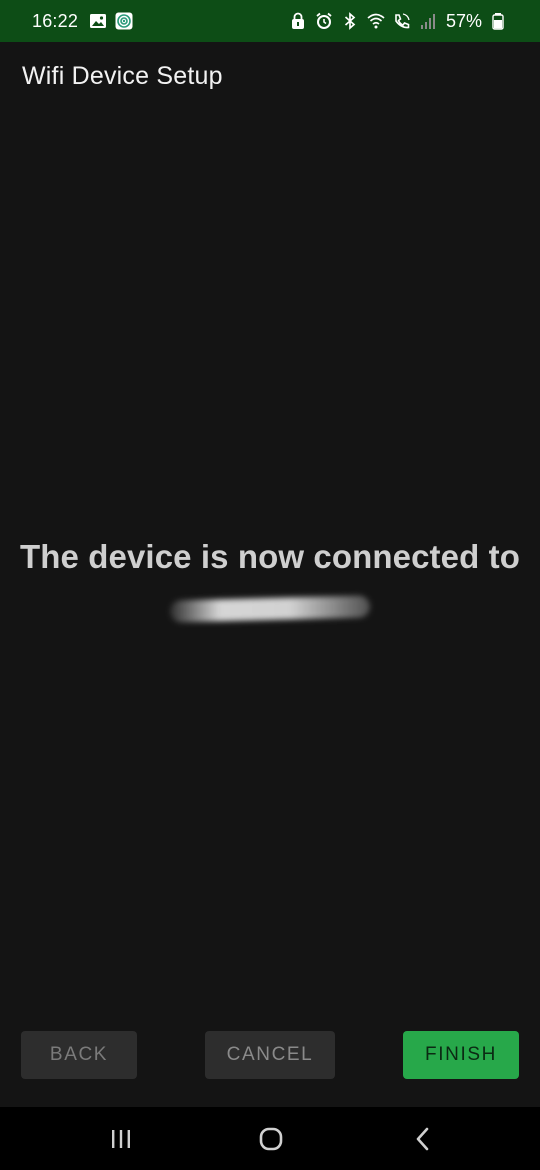 The image size is (540, 1170). What do you see at coordinates (83, 21) in the screenshot?
I see `status-bar-left: 16:22` at bounding box center [83, 21].